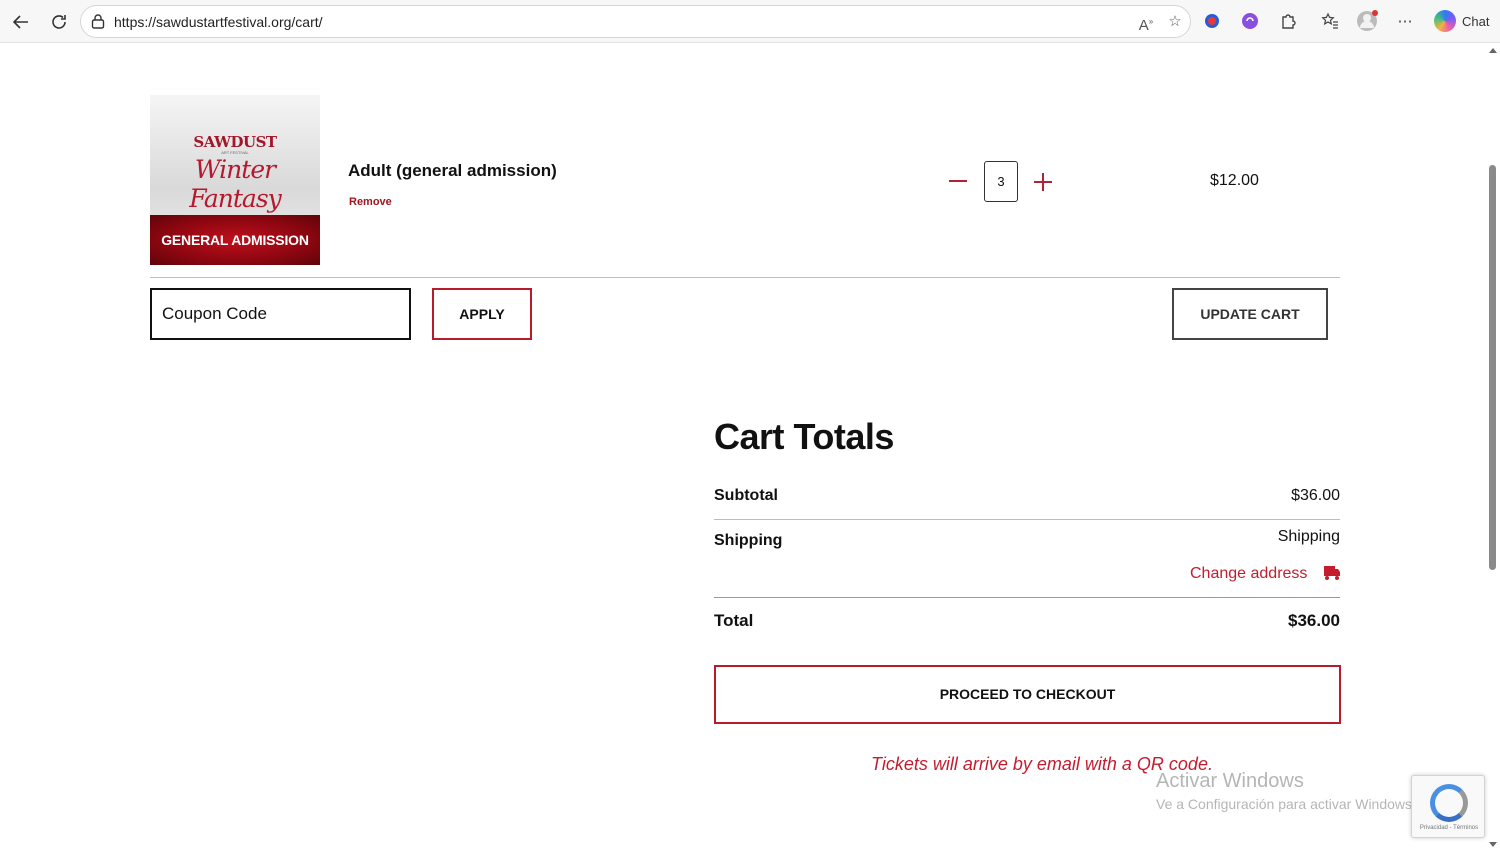 Image resolution: width=1500 pixels, height=852 pixels. Describe the element at coordinates (1315, 495) in the screenshot. I see `subtotal-value: $36.00` at that location.